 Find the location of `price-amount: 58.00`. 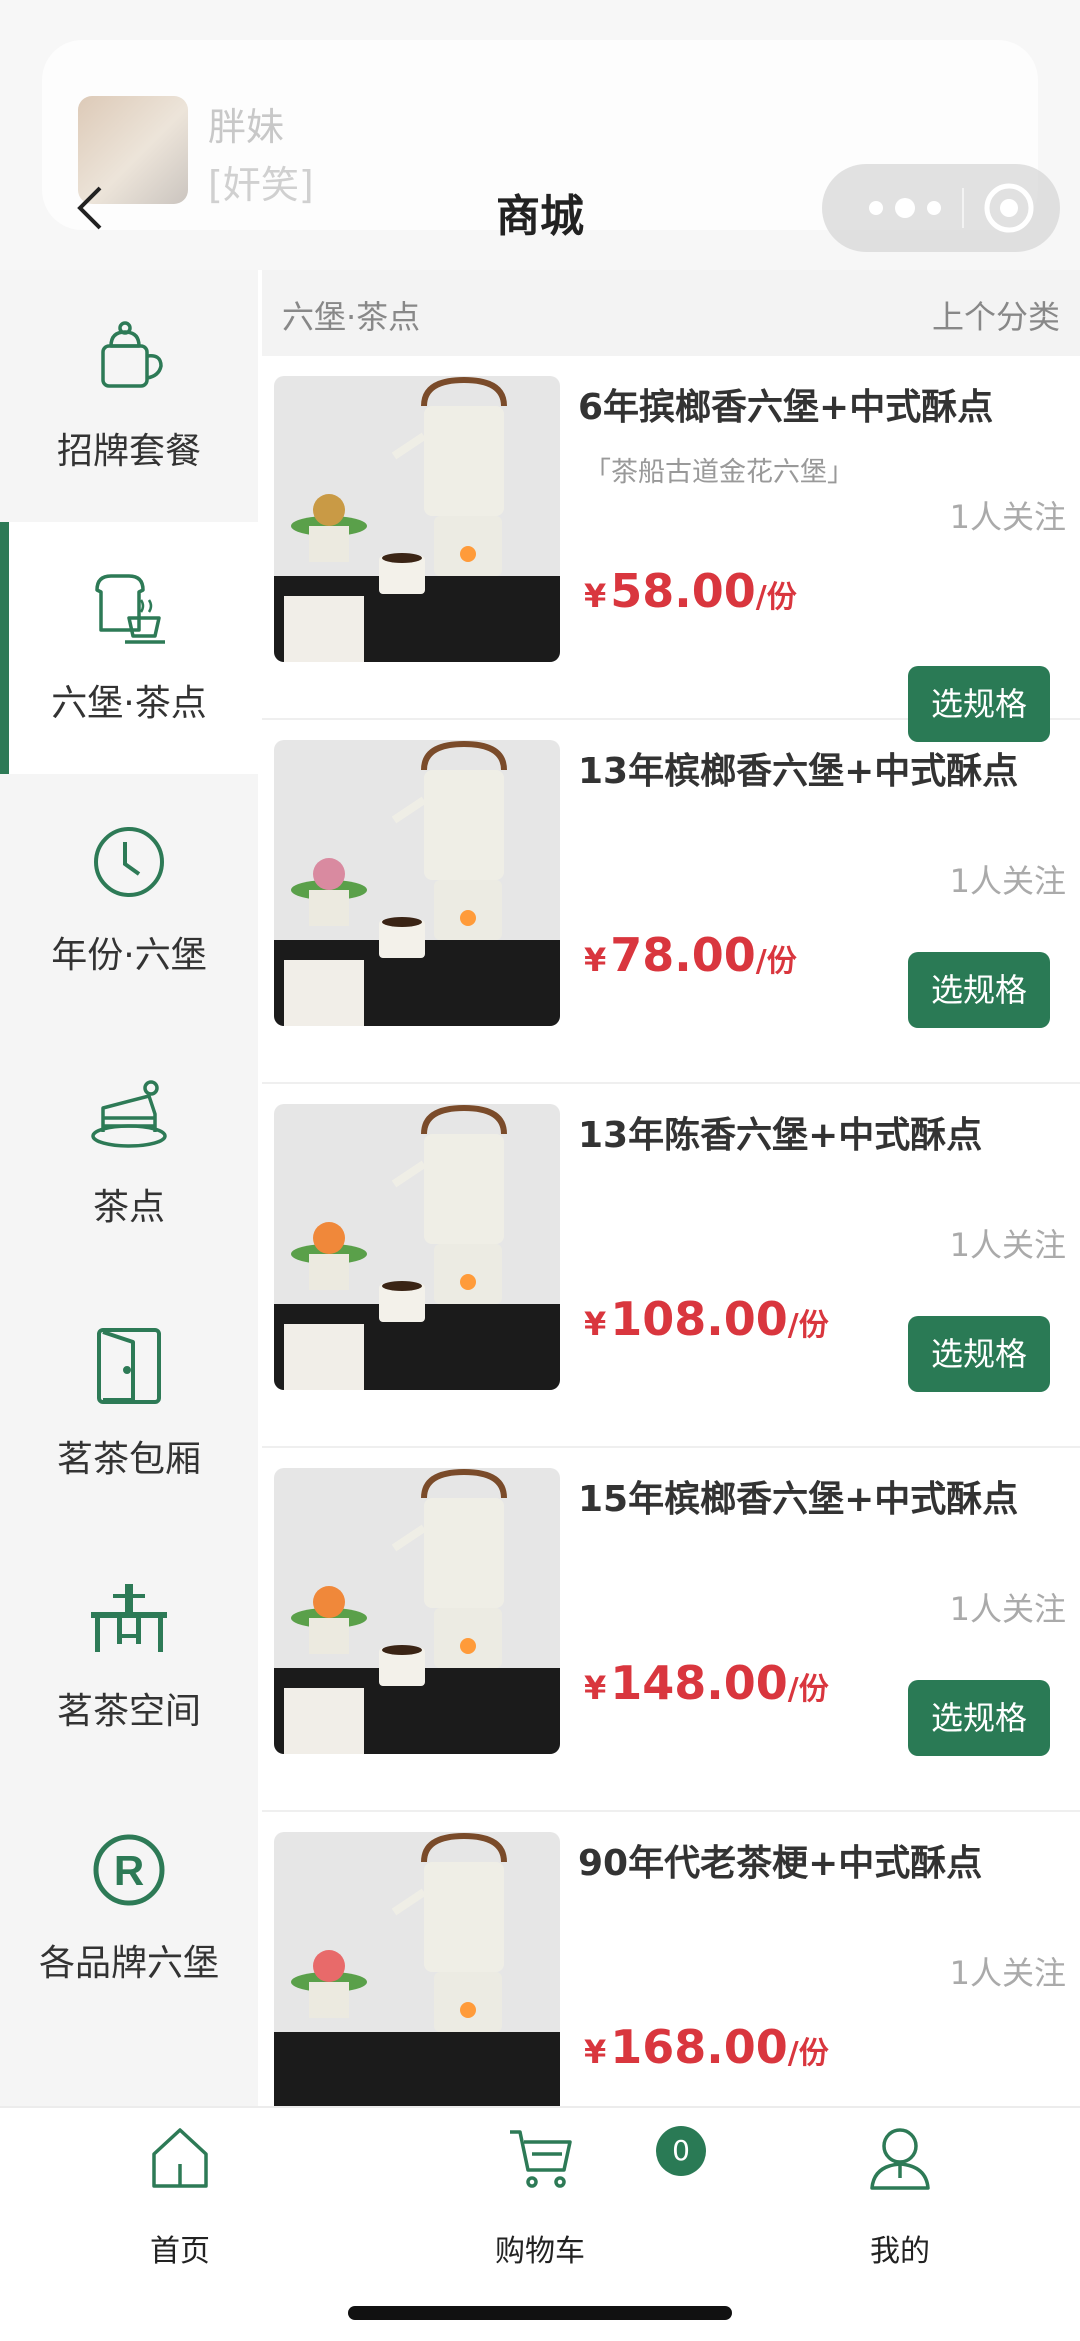

price-amount: 58.00 is located at coordinates (683, 591).